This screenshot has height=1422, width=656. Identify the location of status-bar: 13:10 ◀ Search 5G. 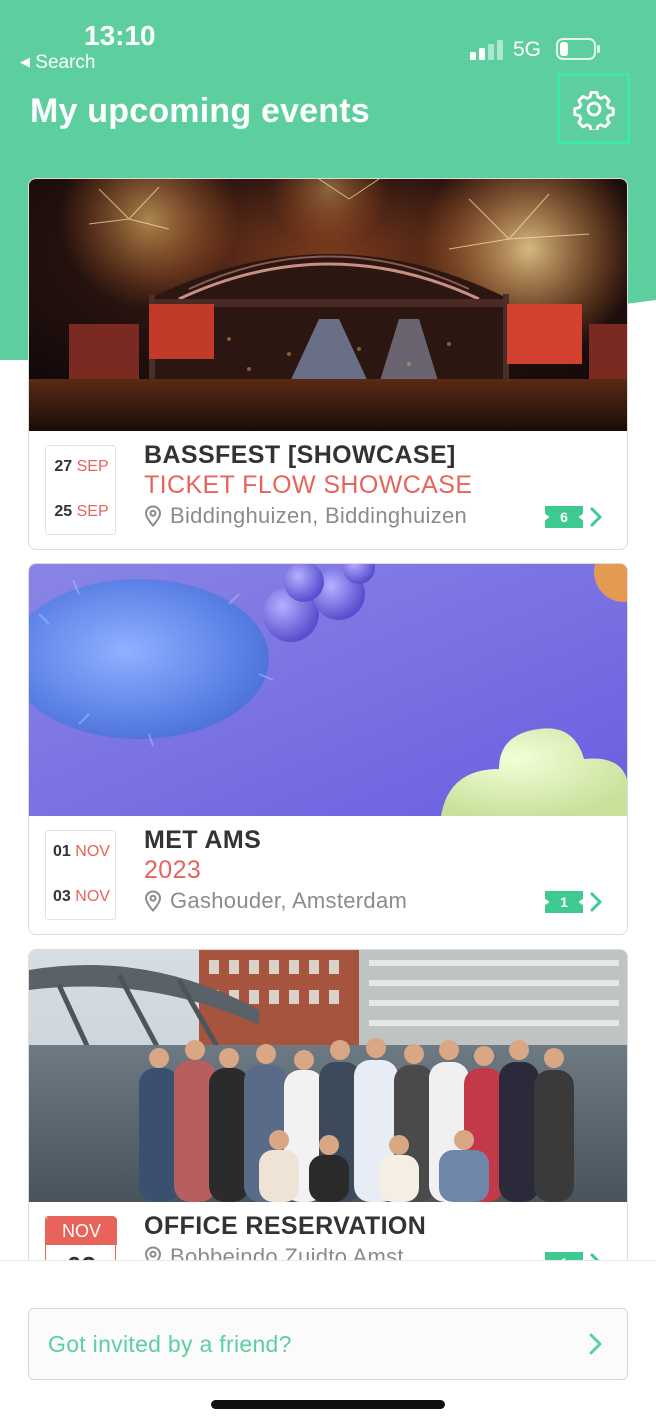
(328, 40).